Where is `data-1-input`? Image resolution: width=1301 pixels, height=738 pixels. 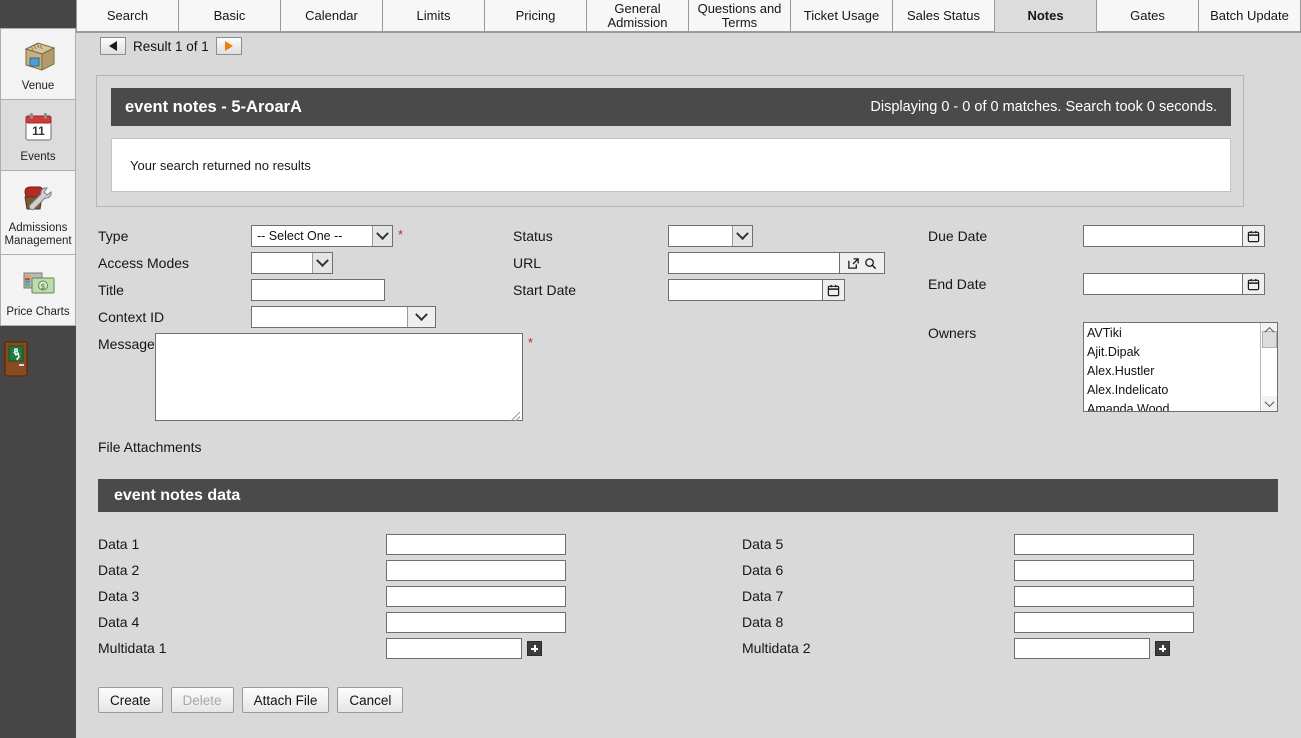 data-1-input is located at coordinates (476, 544).